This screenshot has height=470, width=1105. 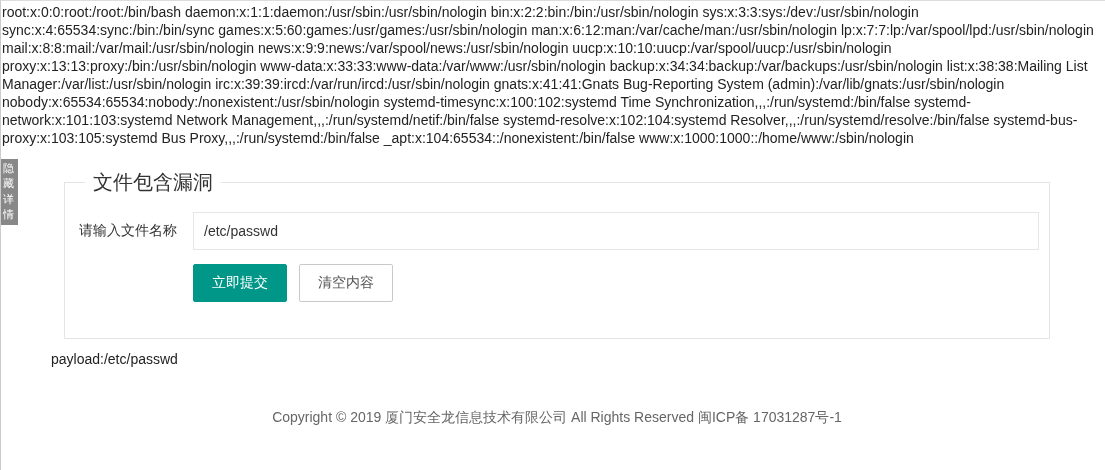 What do you see at coordinates (115, 359) in the screenshot?
I see `payload-text: payload:/etc/passwd` at bounding box center [115, 359].